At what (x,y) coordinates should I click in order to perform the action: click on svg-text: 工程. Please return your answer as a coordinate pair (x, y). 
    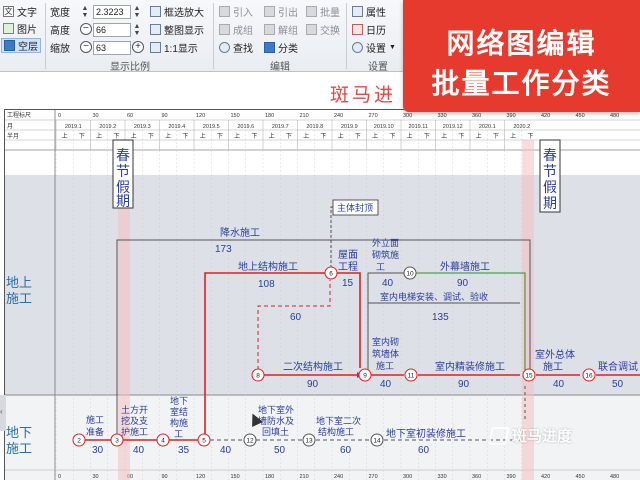
    Looking at the image, I should click on (348, 267).